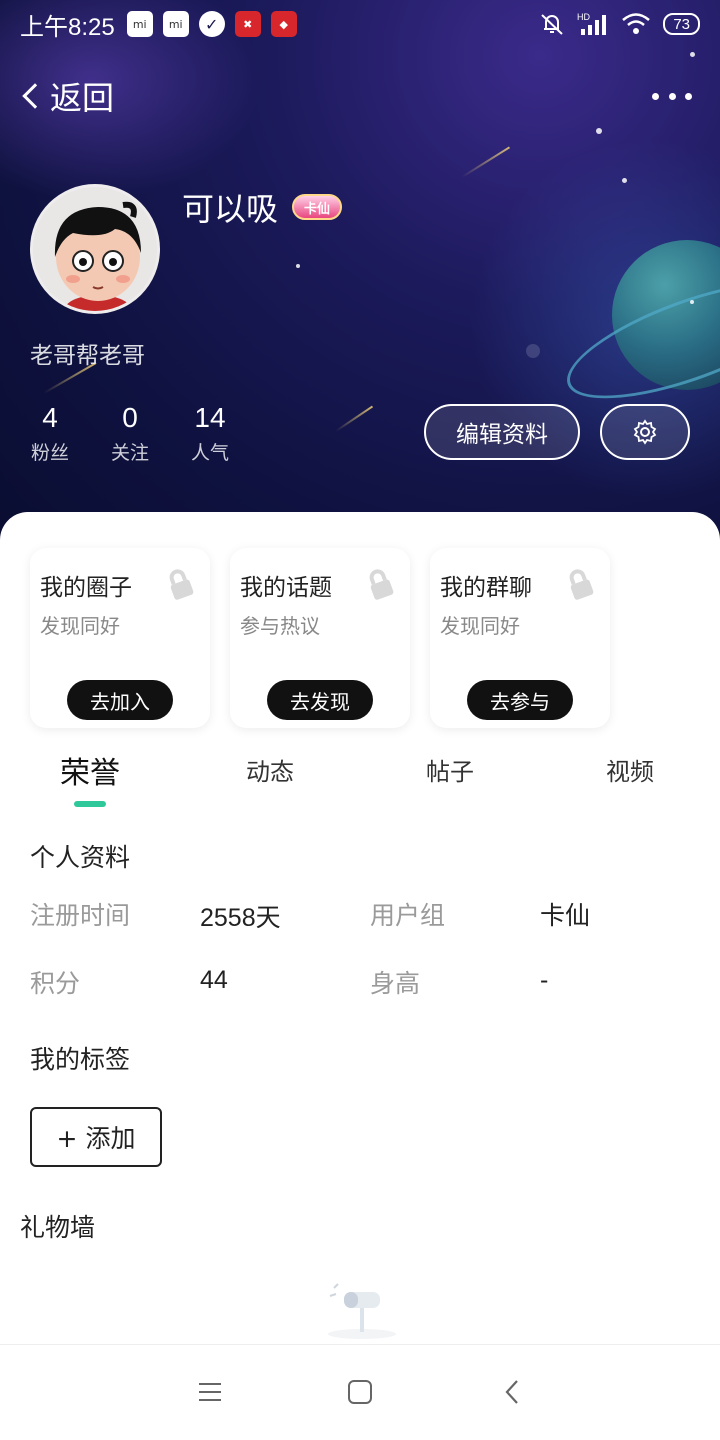  What do you see at coordinates (55, 983) in the screenshot?
I see `info-label-points: 积分` at bounding box center [55, 983].